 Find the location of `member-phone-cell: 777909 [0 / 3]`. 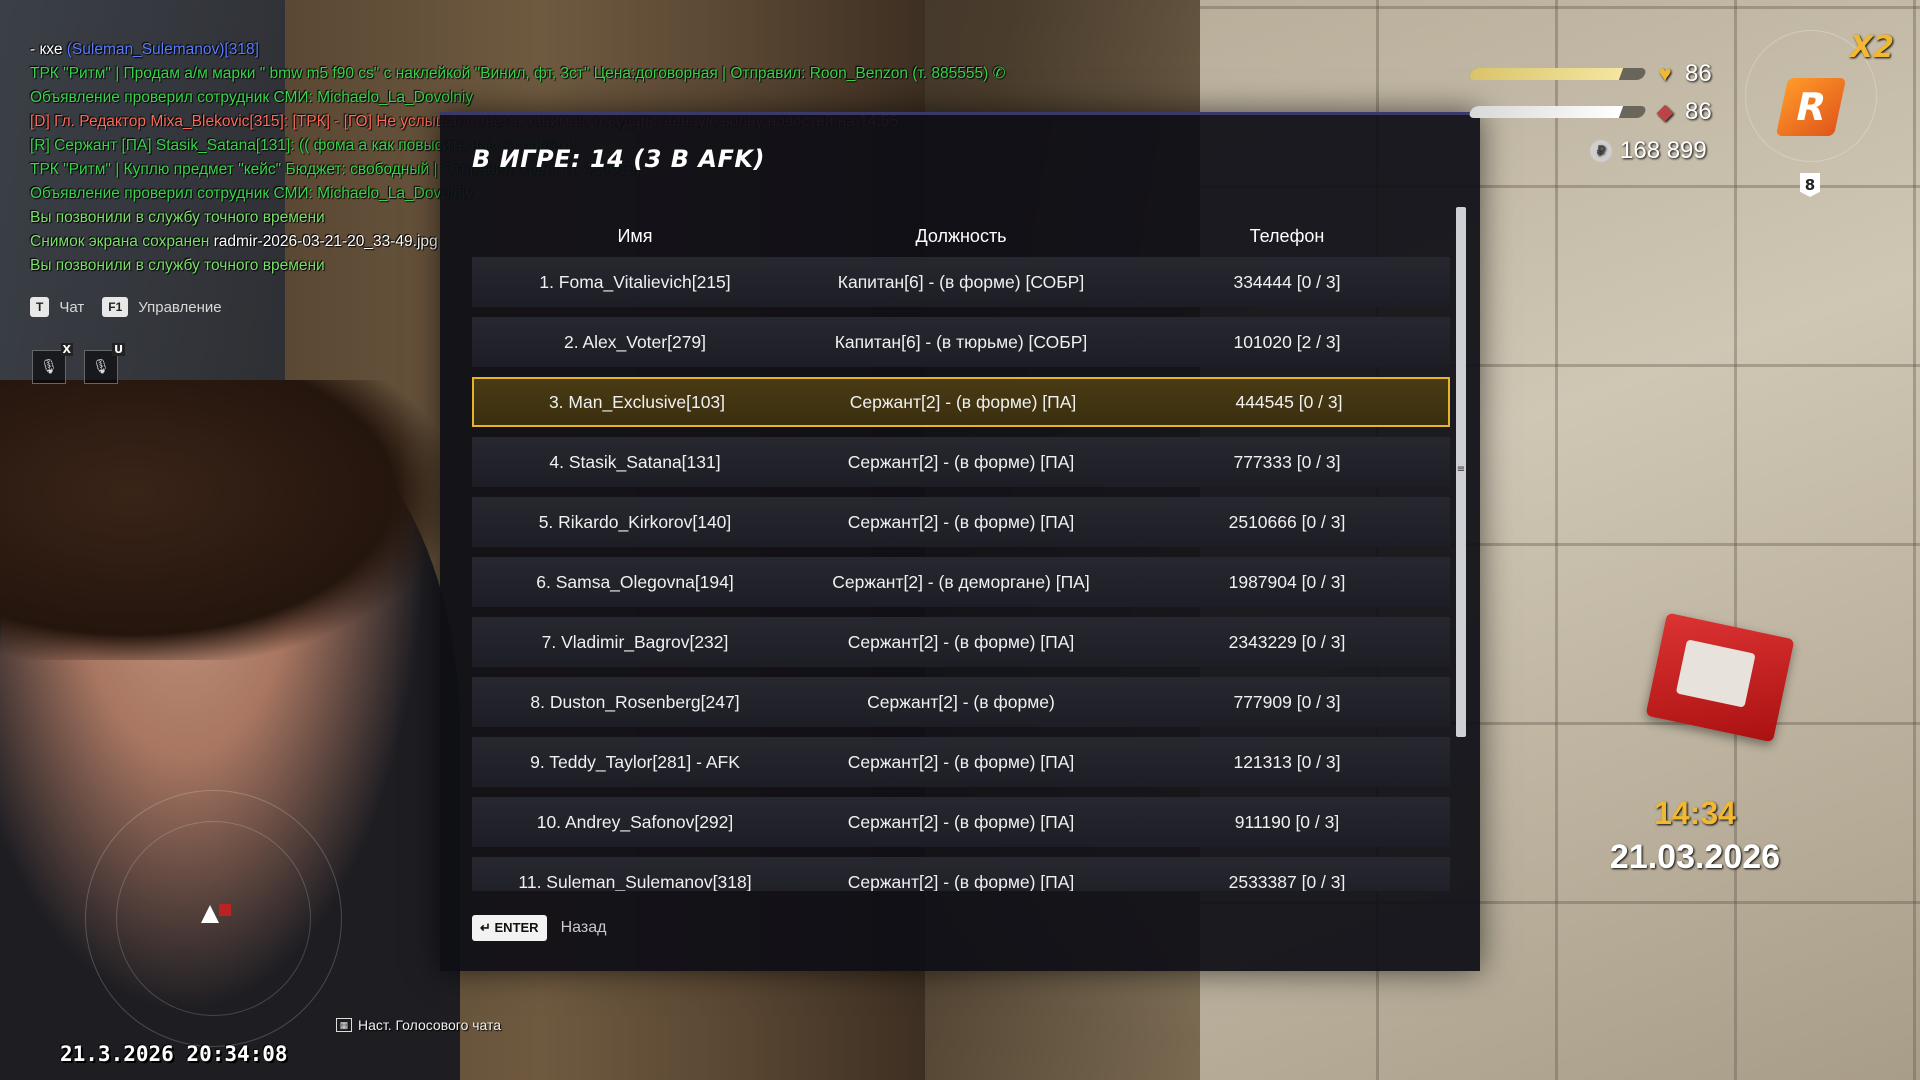

member-phone-cell: 777909 [0 / 3] is located at coordinates (1287, 702).